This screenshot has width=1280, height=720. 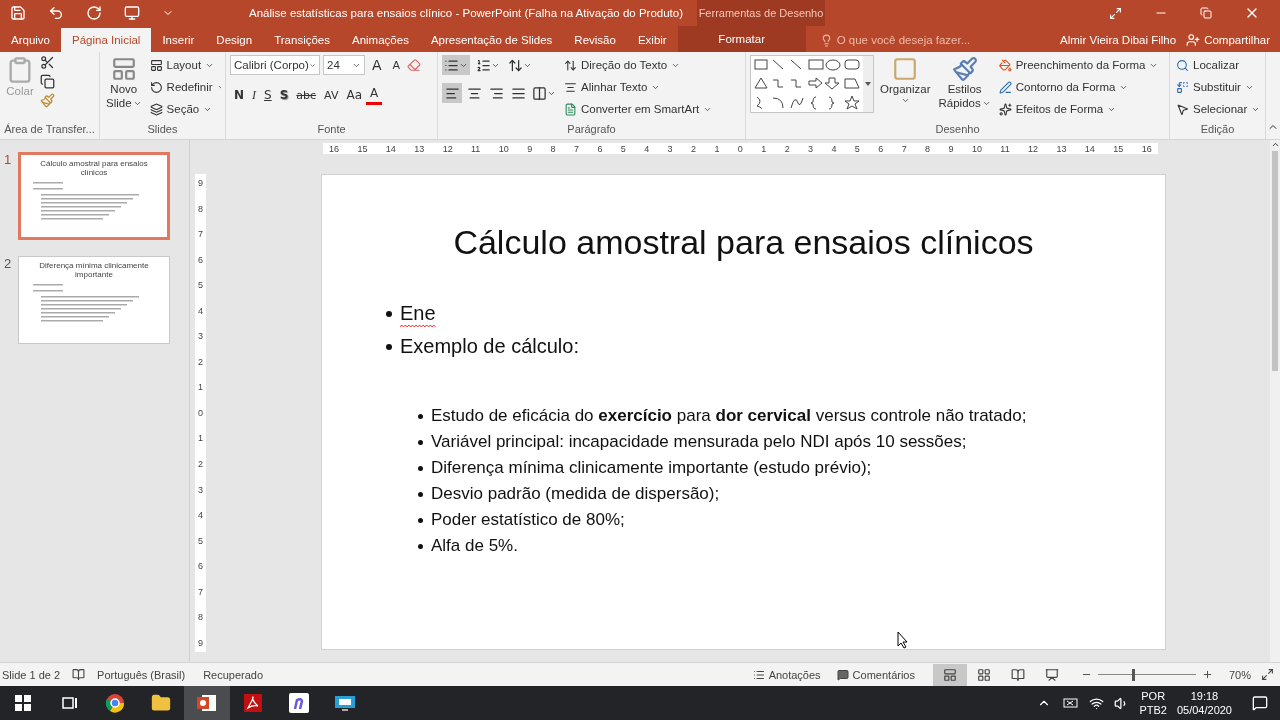 I want to click on paragraph-menu-button: Converter em SmartArt, so click(x=638, y=109).